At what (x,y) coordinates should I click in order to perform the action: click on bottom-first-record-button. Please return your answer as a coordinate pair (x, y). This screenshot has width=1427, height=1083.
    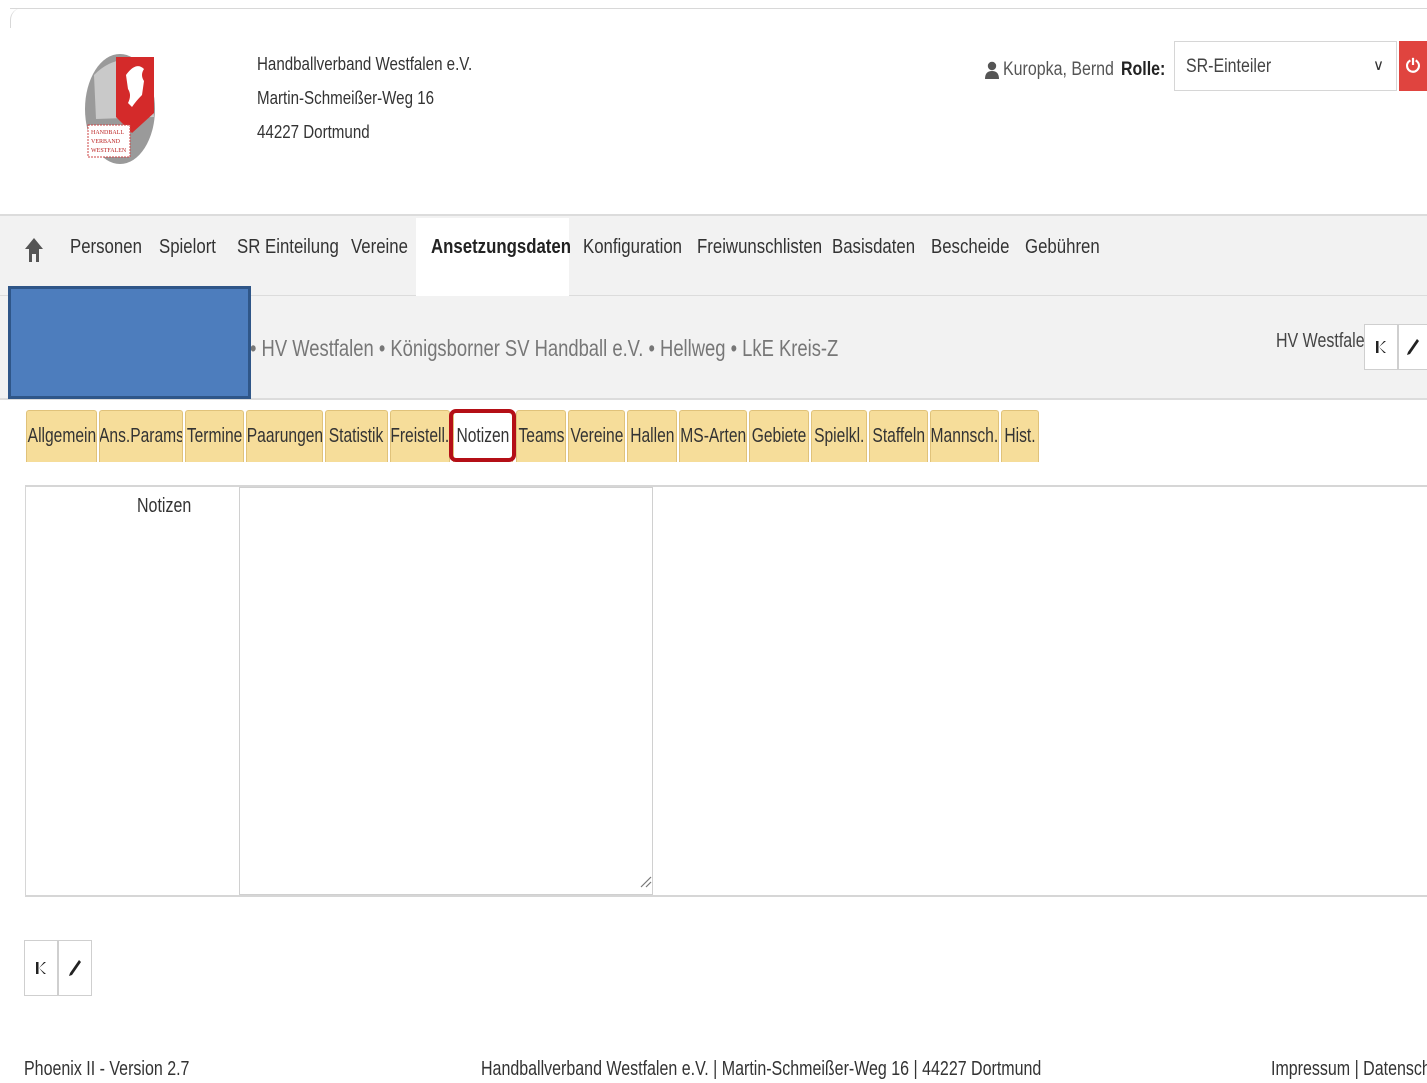
    Looking at the image, I should click on (41, 968).